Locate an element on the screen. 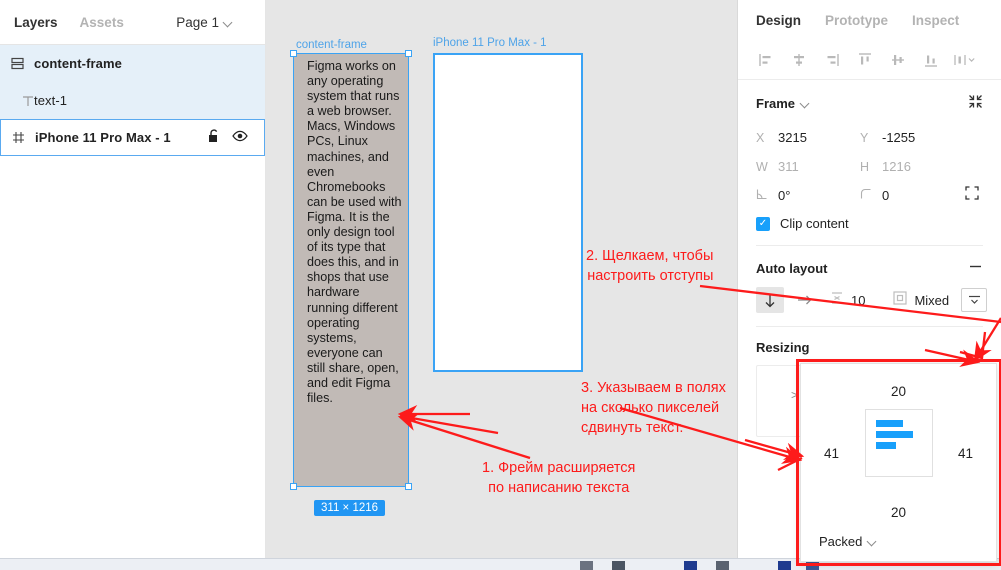 This screenshot has height=570, width=1001. height-field: H 1216 is located at coordinates (912, 166).